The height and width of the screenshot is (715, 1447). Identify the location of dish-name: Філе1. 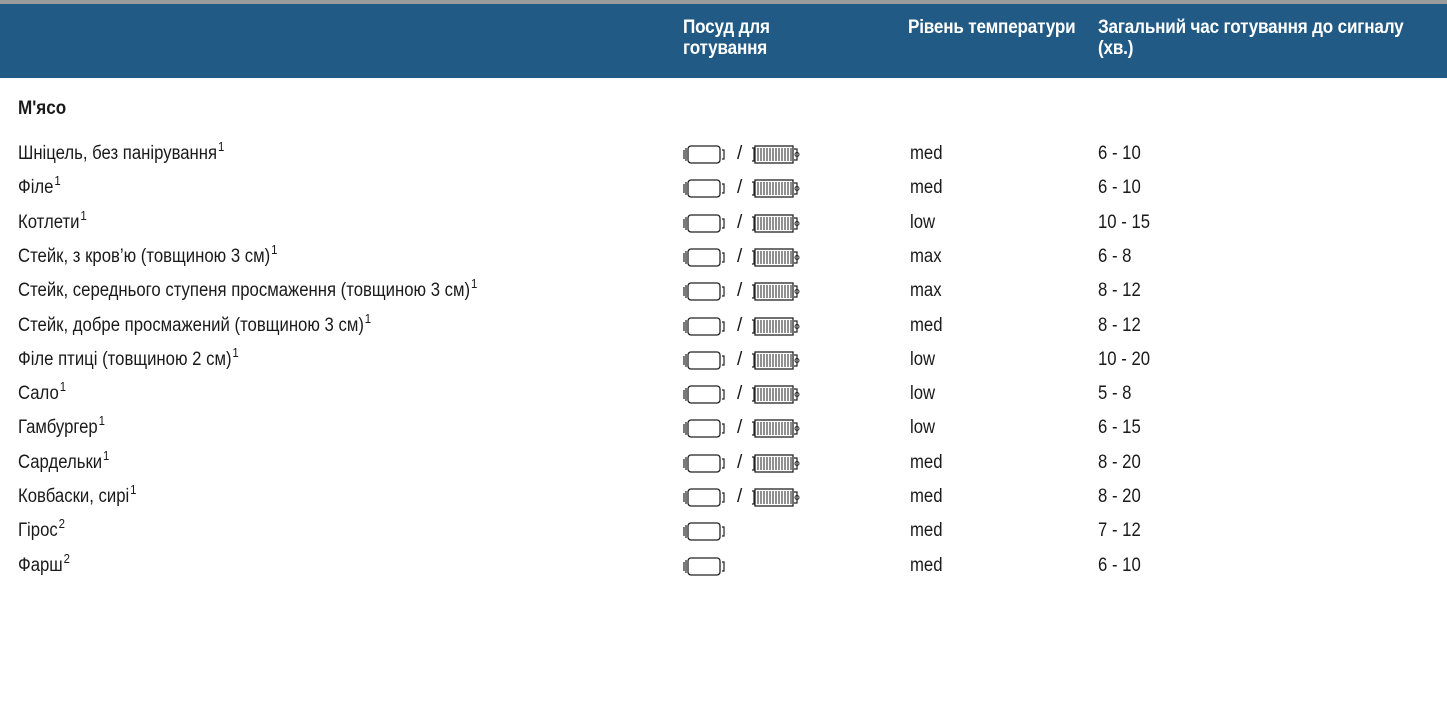
(39, 186).